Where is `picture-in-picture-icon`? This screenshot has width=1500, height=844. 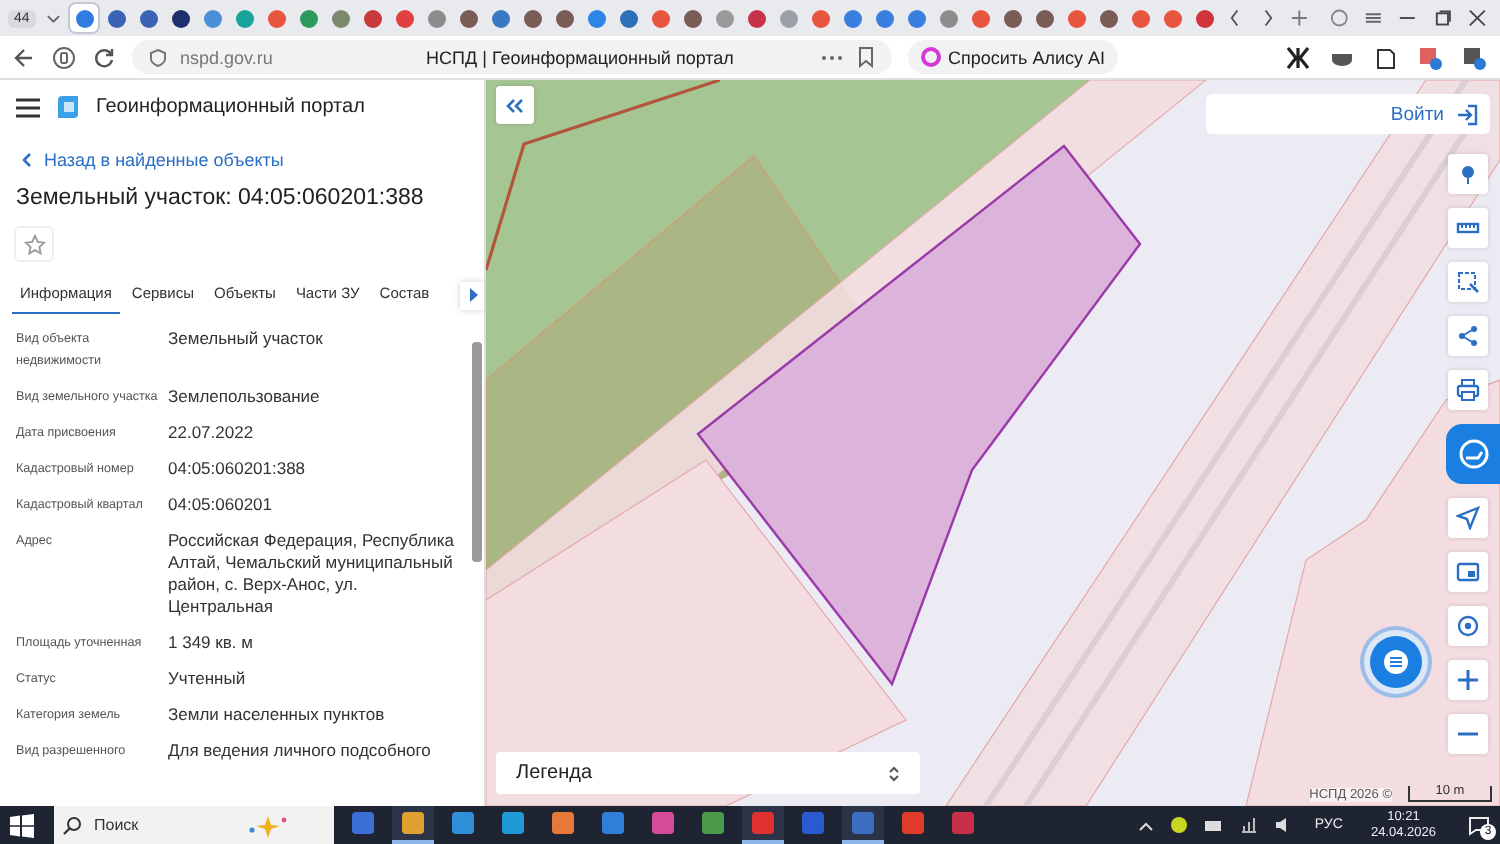
picture-in-picture-icon is located at coordinates (1468, 572).